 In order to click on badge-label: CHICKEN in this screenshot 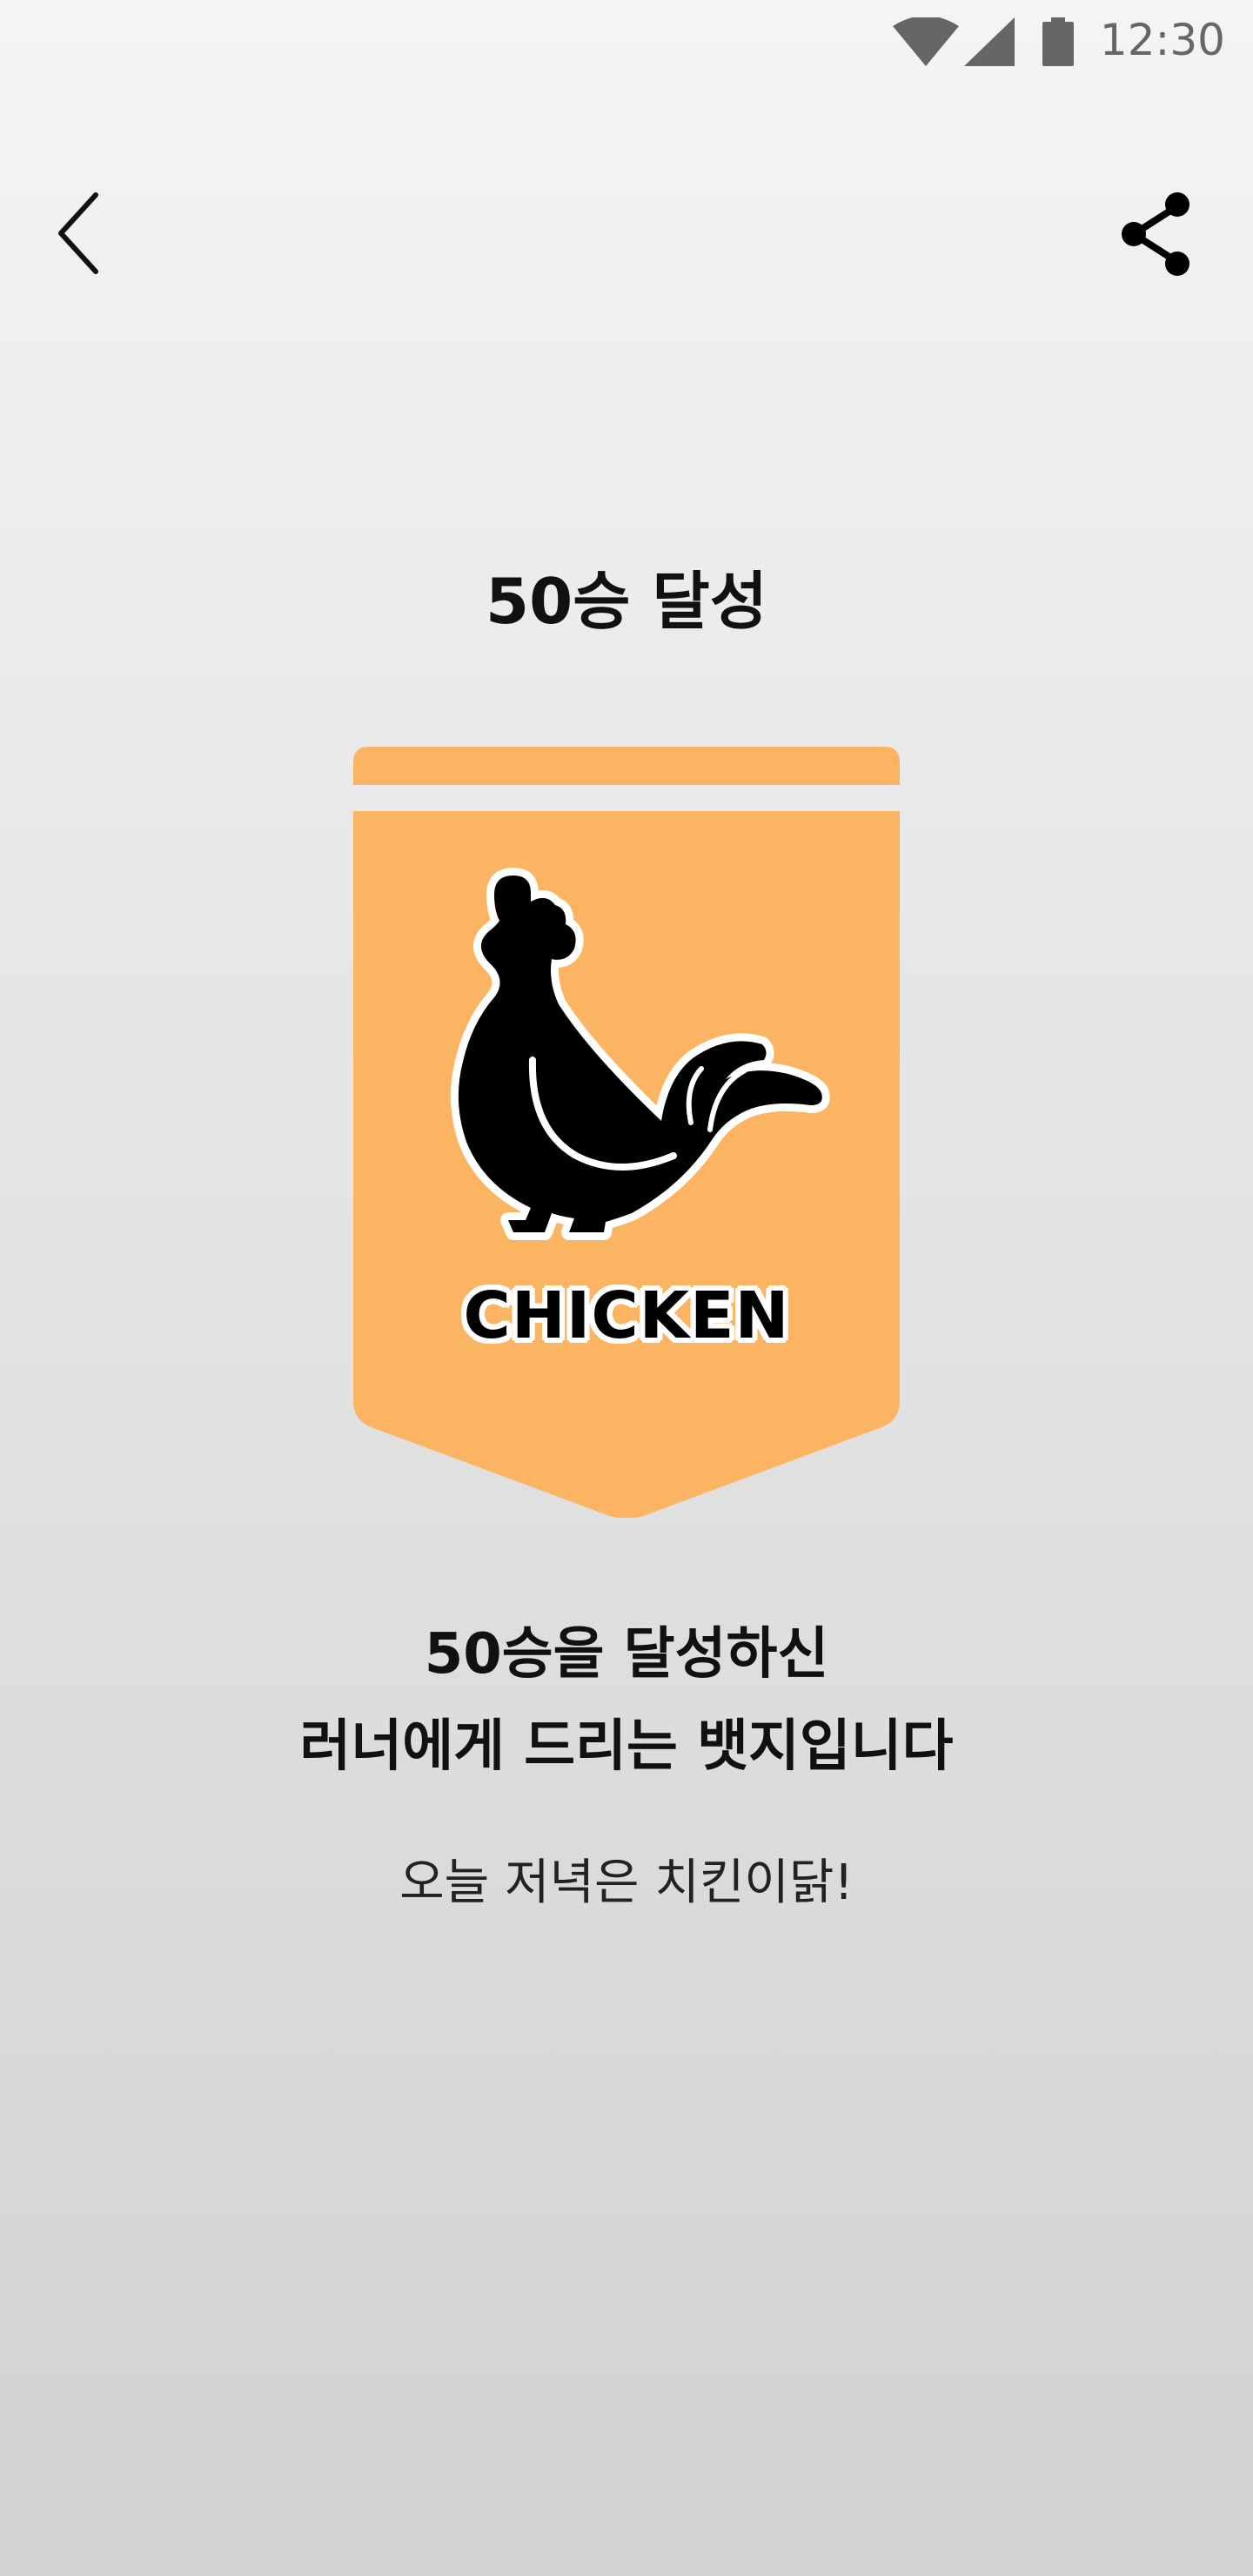, I will do `click(626, 1315)`.